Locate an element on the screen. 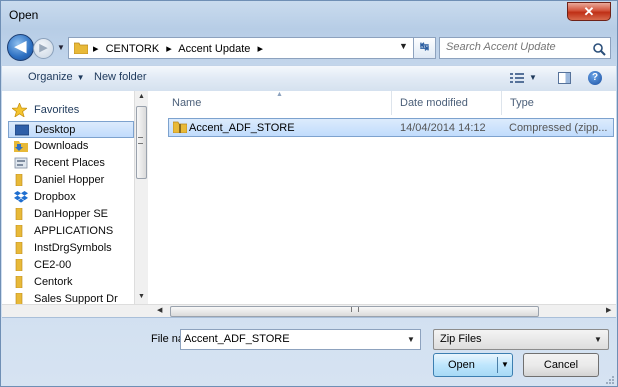 Image resolution: width=618 pixels, height=387 pixels. forward-button: ▶ is located at coordinates (43, 48).